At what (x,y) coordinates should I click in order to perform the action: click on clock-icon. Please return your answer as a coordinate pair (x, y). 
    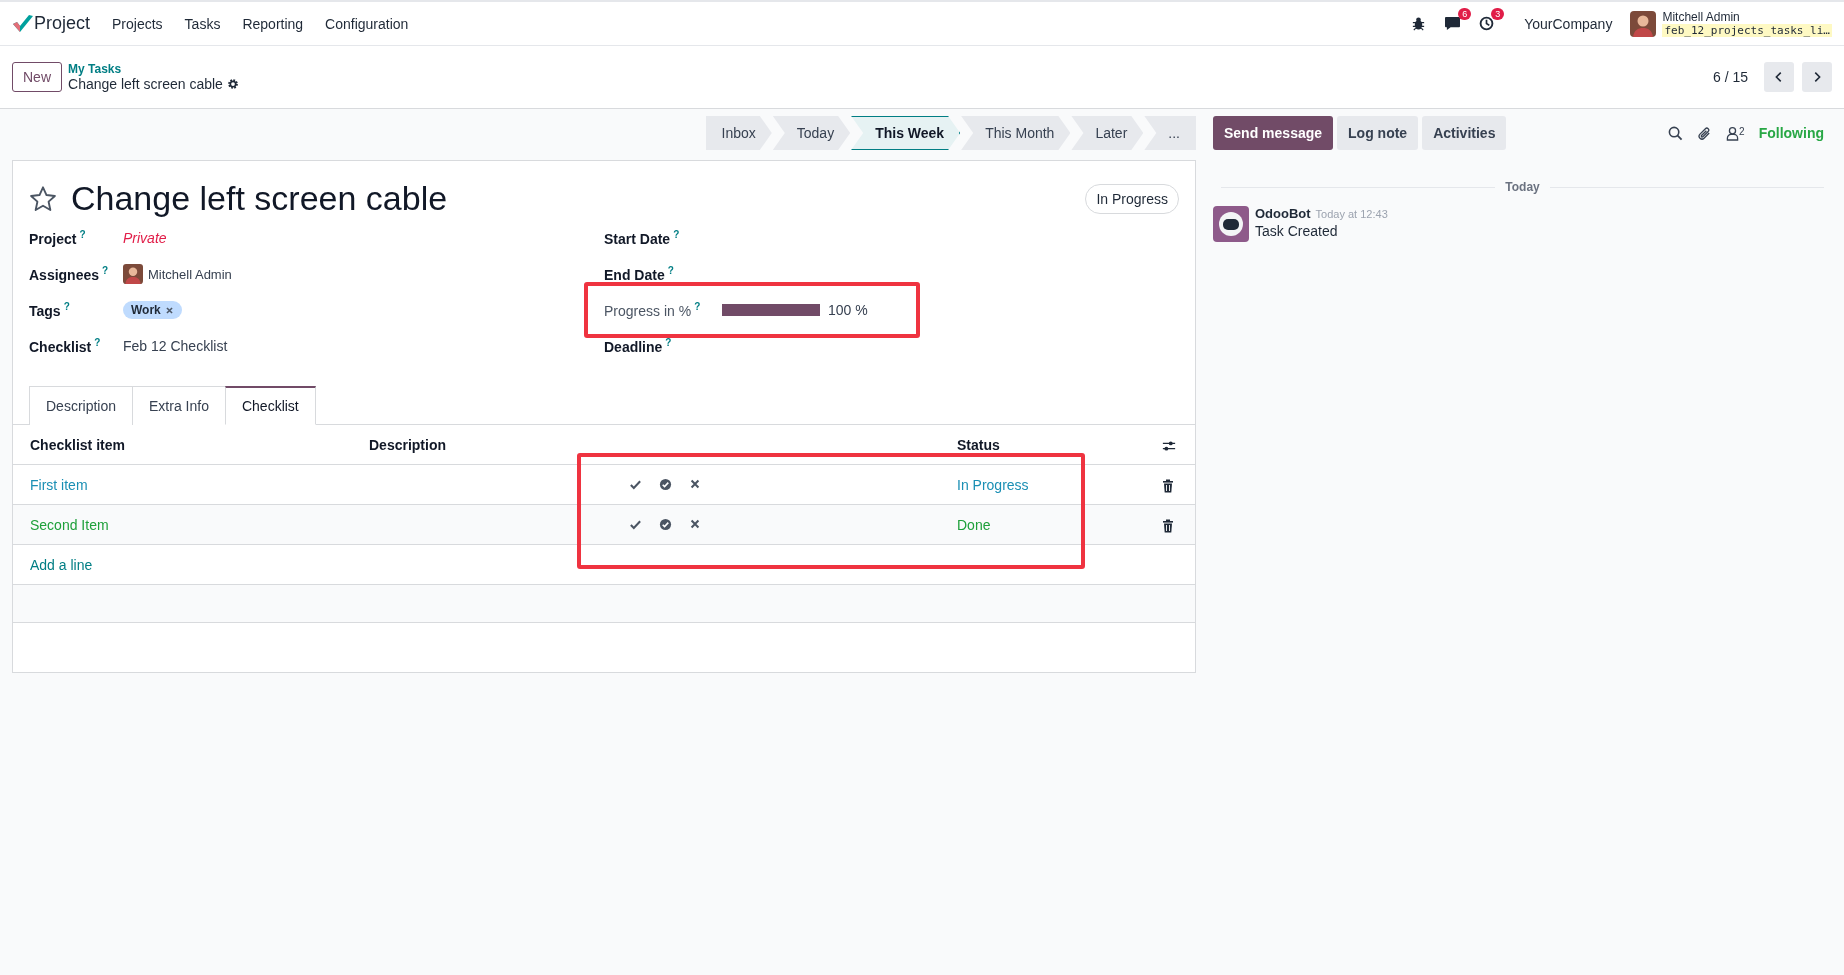
    Looking at the image, I should click on (1487, 23).